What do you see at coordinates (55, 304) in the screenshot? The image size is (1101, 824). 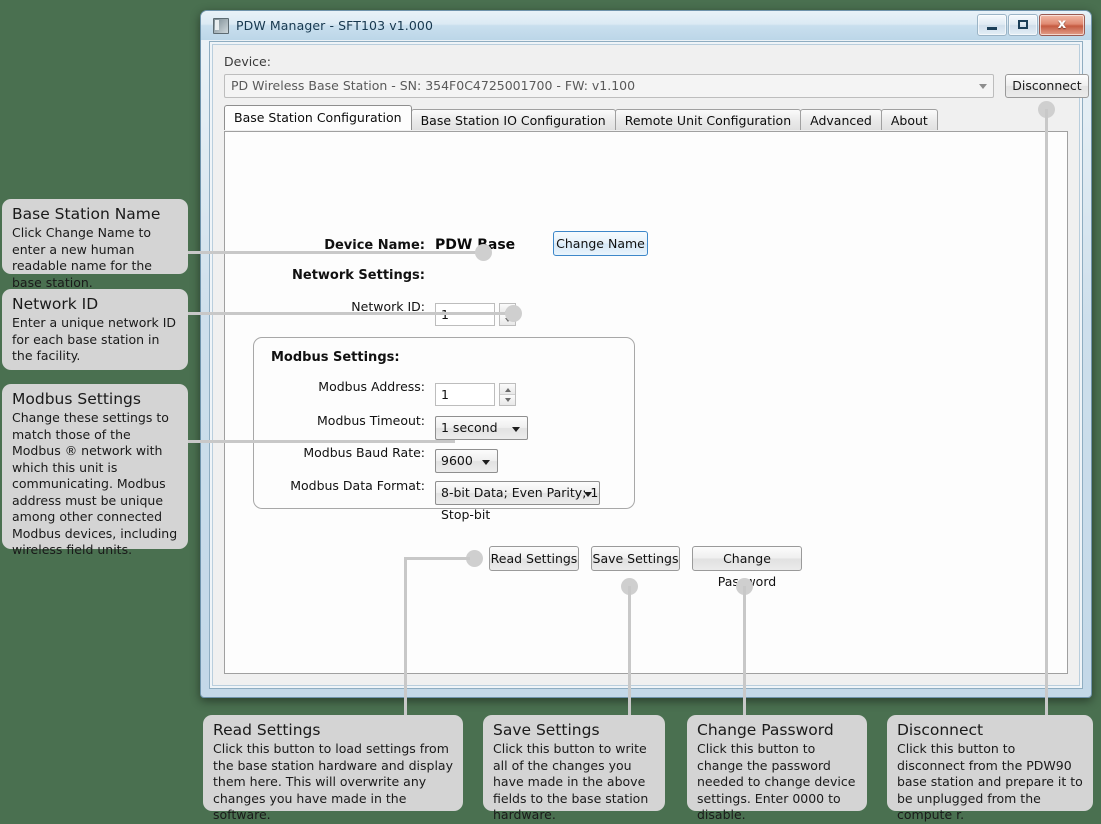 I see `callout-title: Network ID` at bounding box center [55, 304].